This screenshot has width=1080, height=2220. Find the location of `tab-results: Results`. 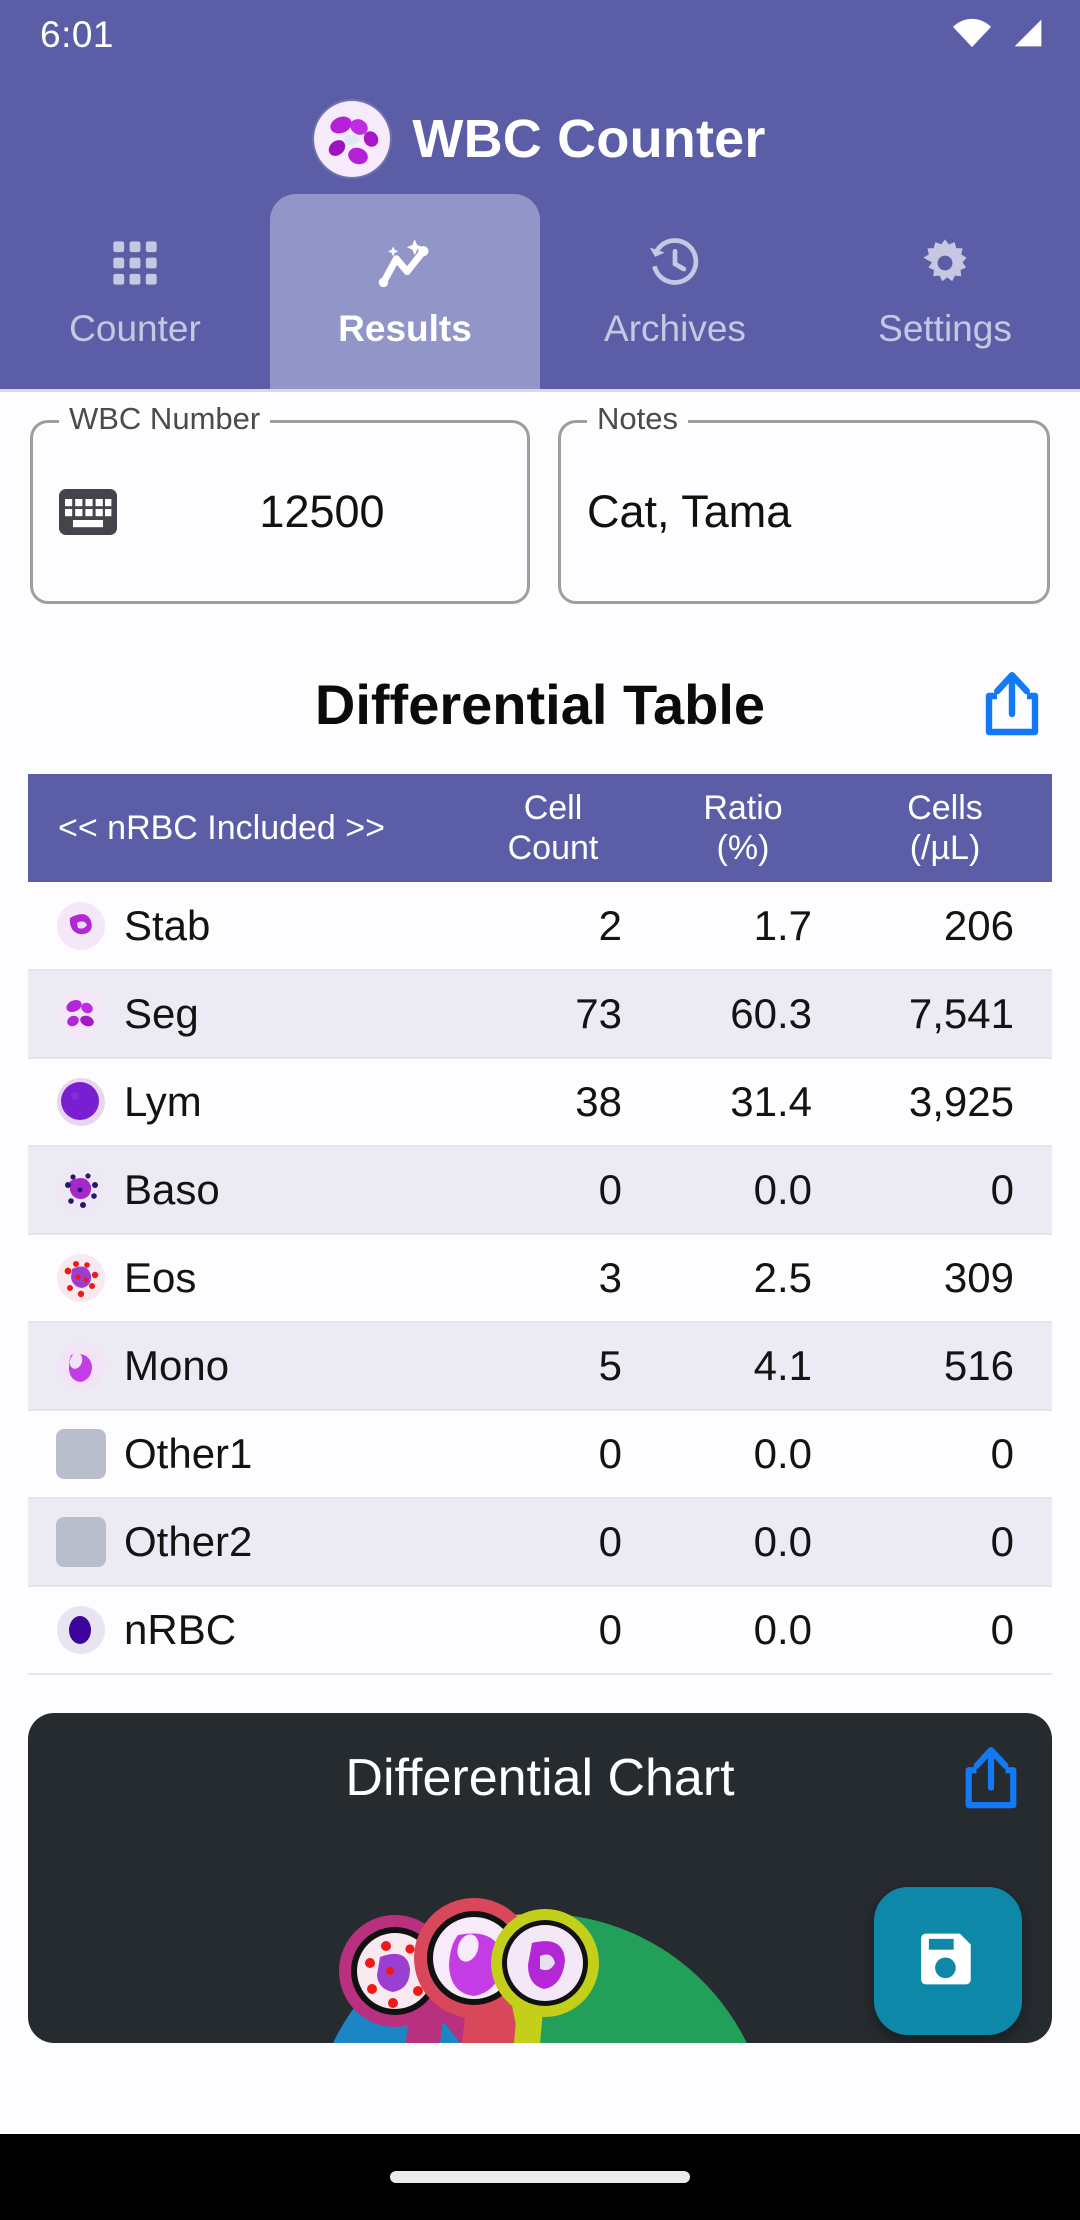

tab-results: Results is located at coordinates (405, 291).